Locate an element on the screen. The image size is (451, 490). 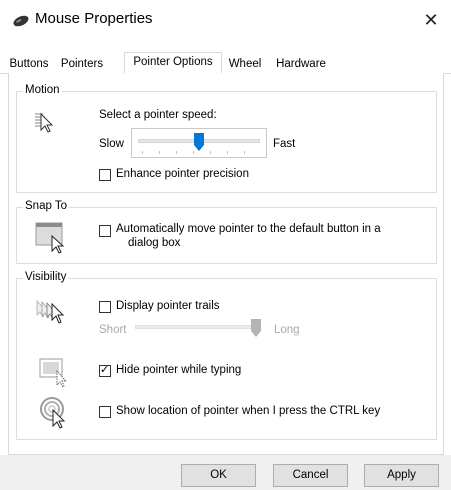
tab-pointer-options: Pointer Options is located at coordinates (173, 63).